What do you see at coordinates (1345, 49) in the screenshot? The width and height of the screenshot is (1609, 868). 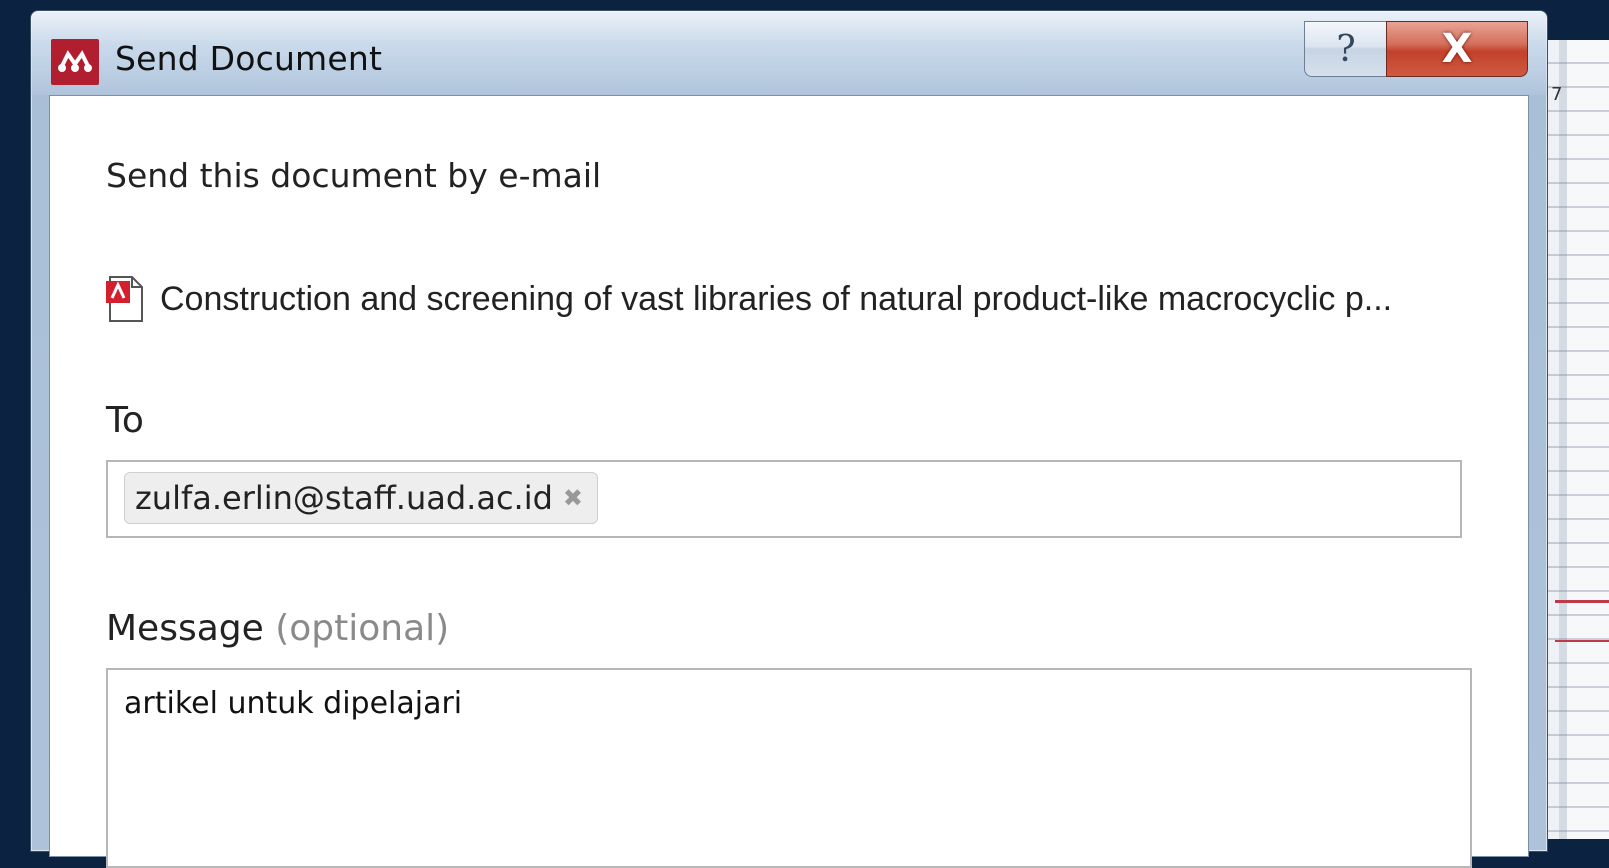 I see `help-button: ?` at bounding box center [1345, 49].